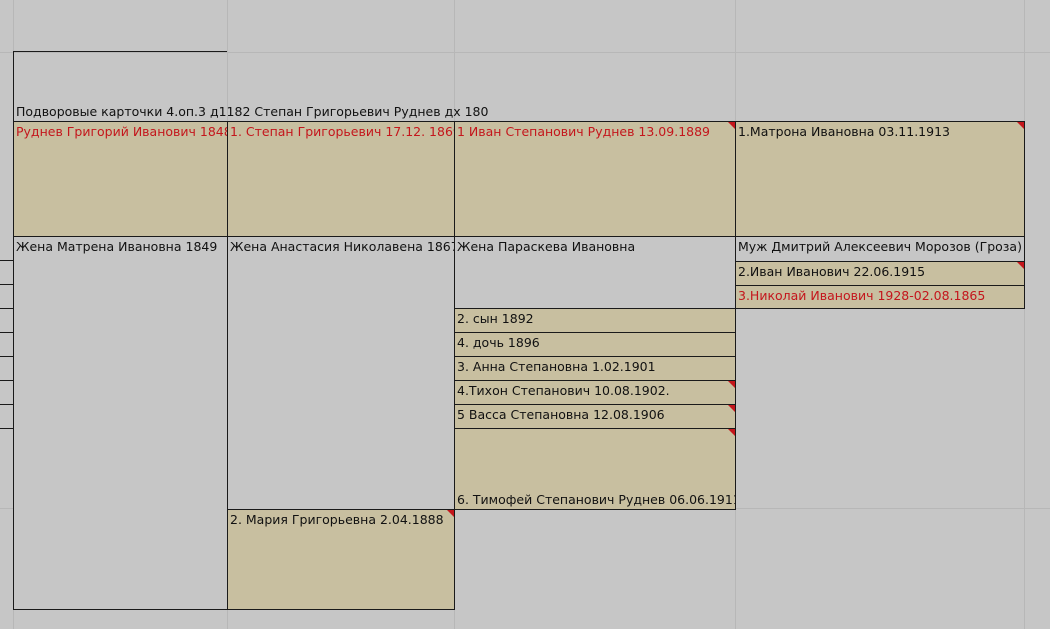 The image size is (1050, 629). What do you see at coordinates (596, 499) in the screenshot?
I see `gen3-child-text: 6. Тимофей Степанович Руднев 06.06.1911` at bounding box center [596, 499].